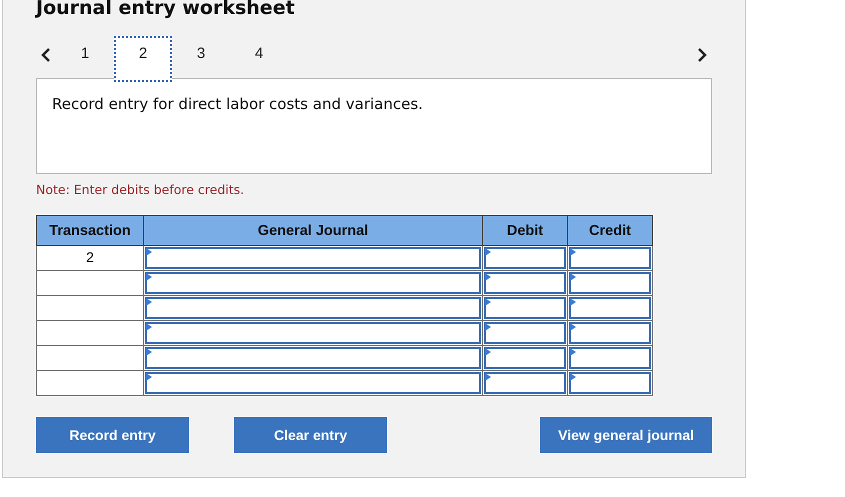 This screenshot has width=845, height=497. Describe the element at coordinates (143, 59) in the screenshot. I see `page-tab: 2` at that location.